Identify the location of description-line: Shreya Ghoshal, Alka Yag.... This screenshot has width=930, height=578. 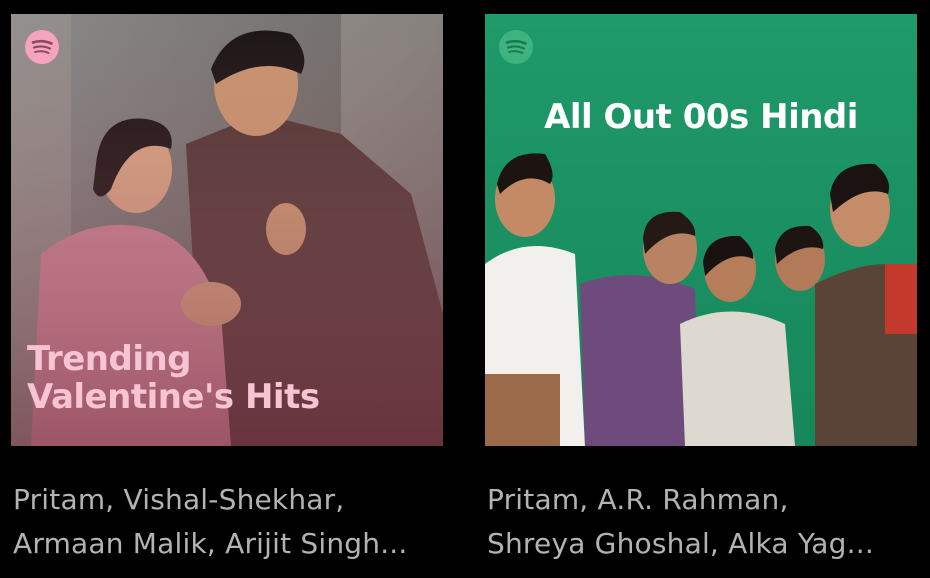
(680, 543).